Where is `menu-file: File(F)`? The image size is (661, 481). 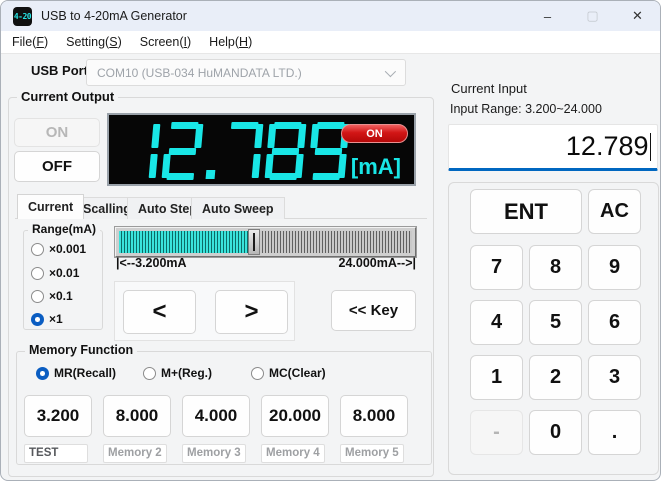 menu-file: File(F) is located at coordinates (30, 42).